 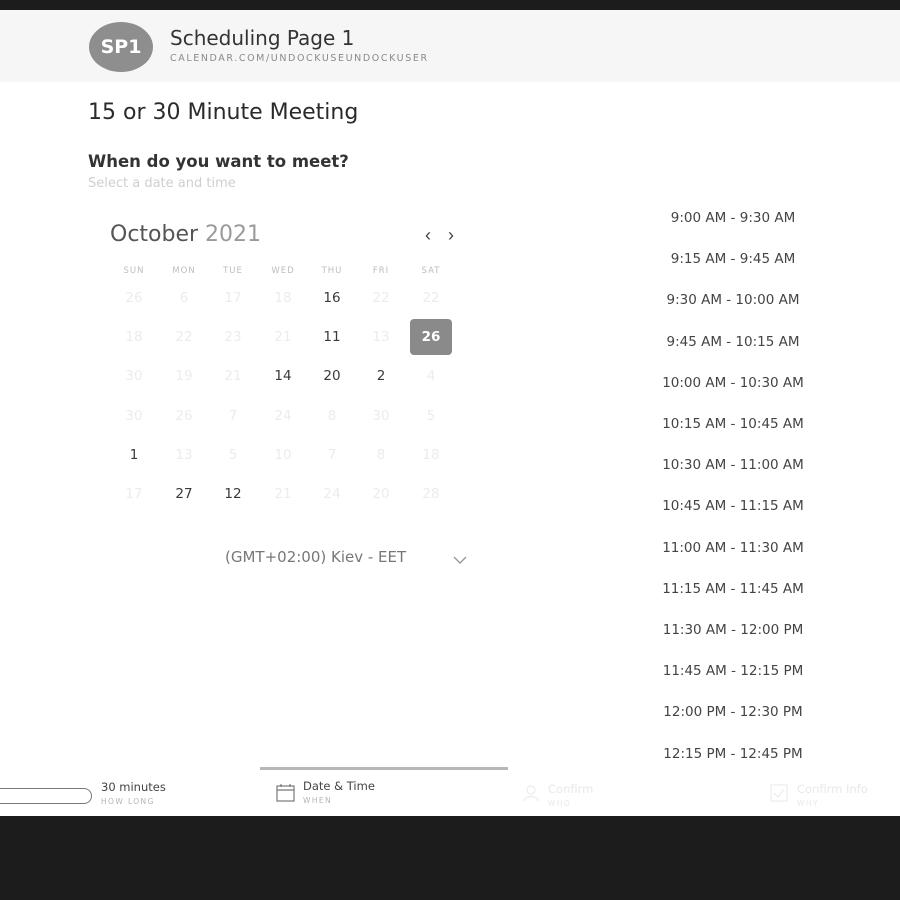 What do you see at coordinates (184, 376) in the screenshot?
I see `calendar-day: 19` at bounding box center [184, 376].